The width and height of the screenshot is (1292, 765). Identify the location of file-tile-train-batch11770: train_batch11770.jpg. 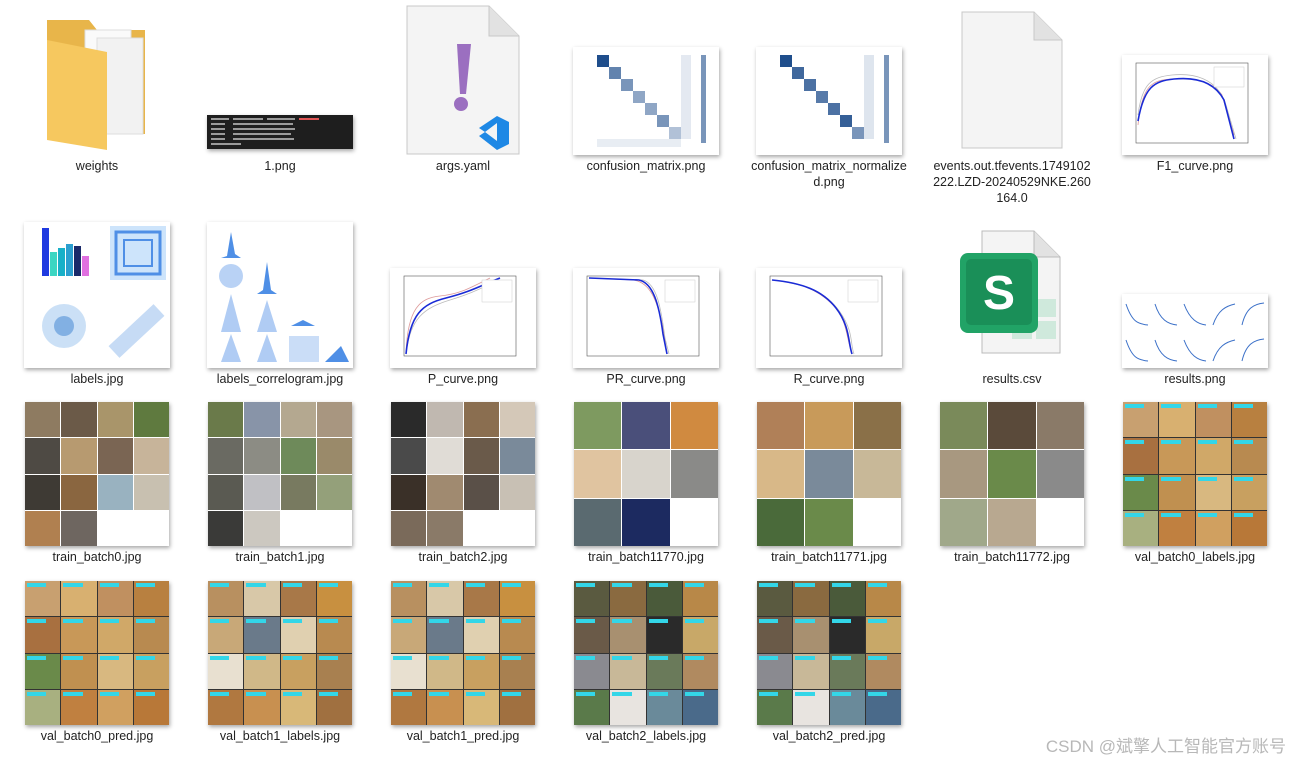
(646, 480).